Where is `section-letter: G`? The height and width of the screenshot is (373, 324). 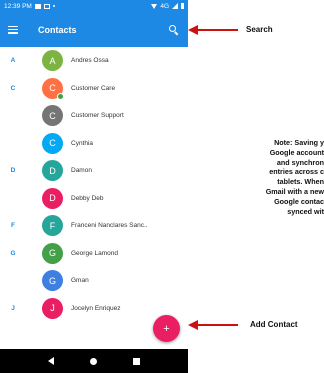
section-letter: G is located at coordinates (13, 253).